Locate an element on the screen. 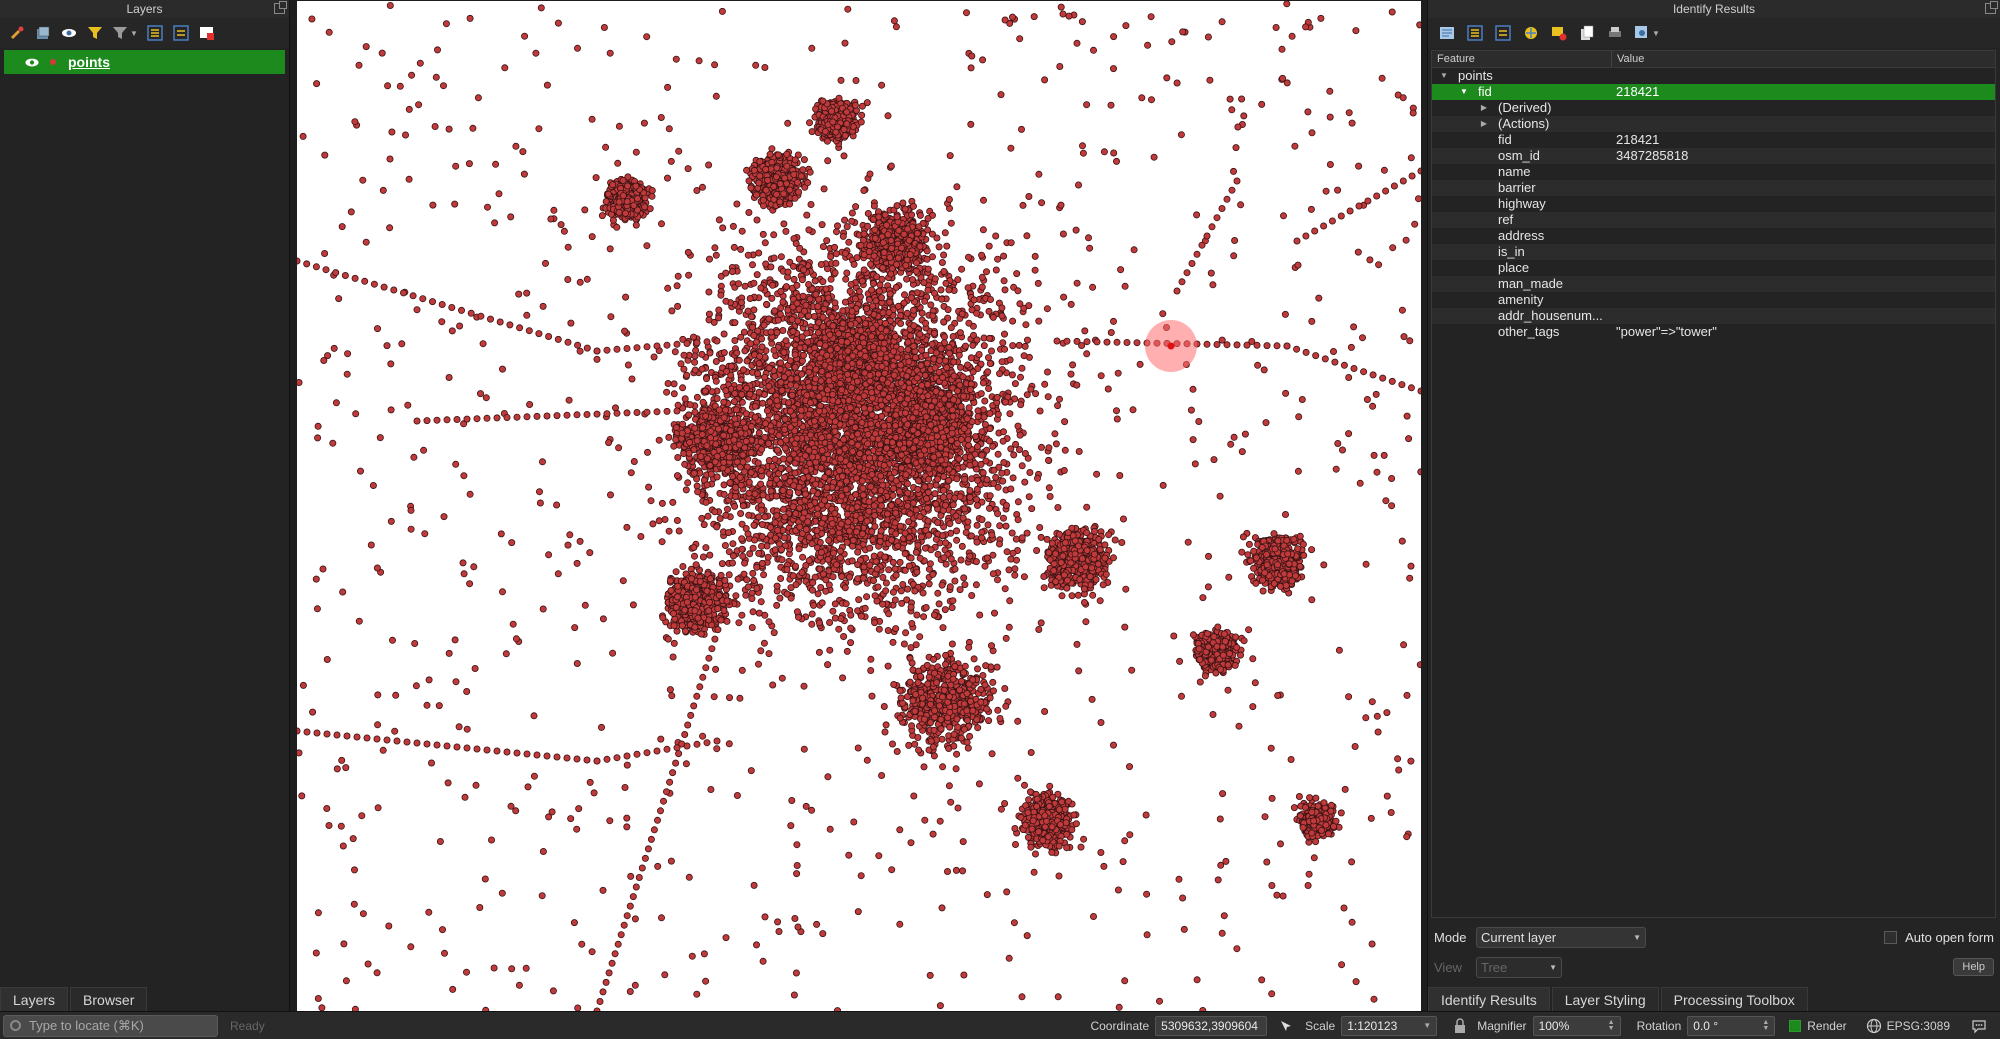  filter-legend-icon is located at coordinates (95, 33).